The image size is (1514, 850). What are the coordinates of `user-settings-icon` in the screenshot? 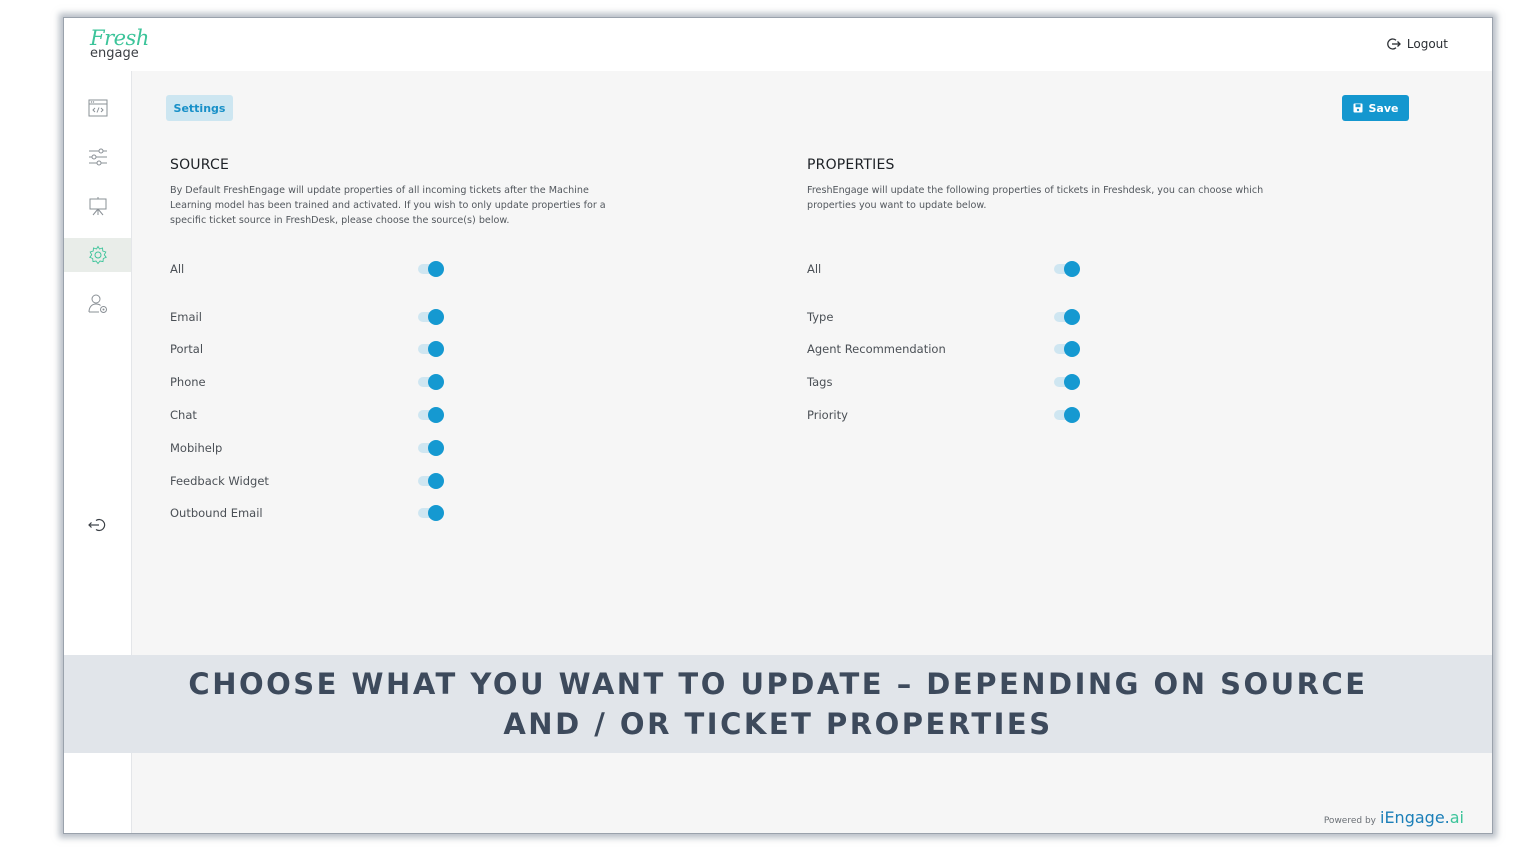 It's located at (97, 303).